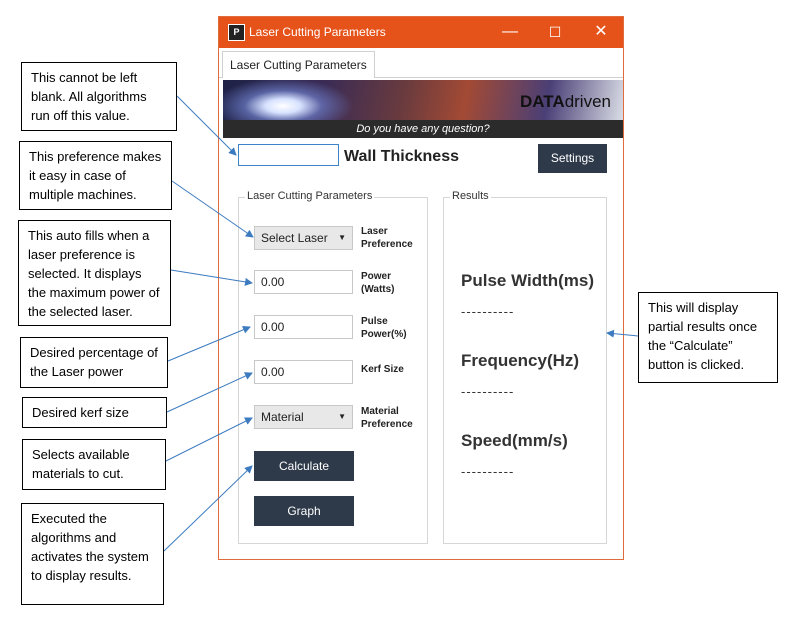  I want to click on calculate-button: Calculate, so click(304, 466).